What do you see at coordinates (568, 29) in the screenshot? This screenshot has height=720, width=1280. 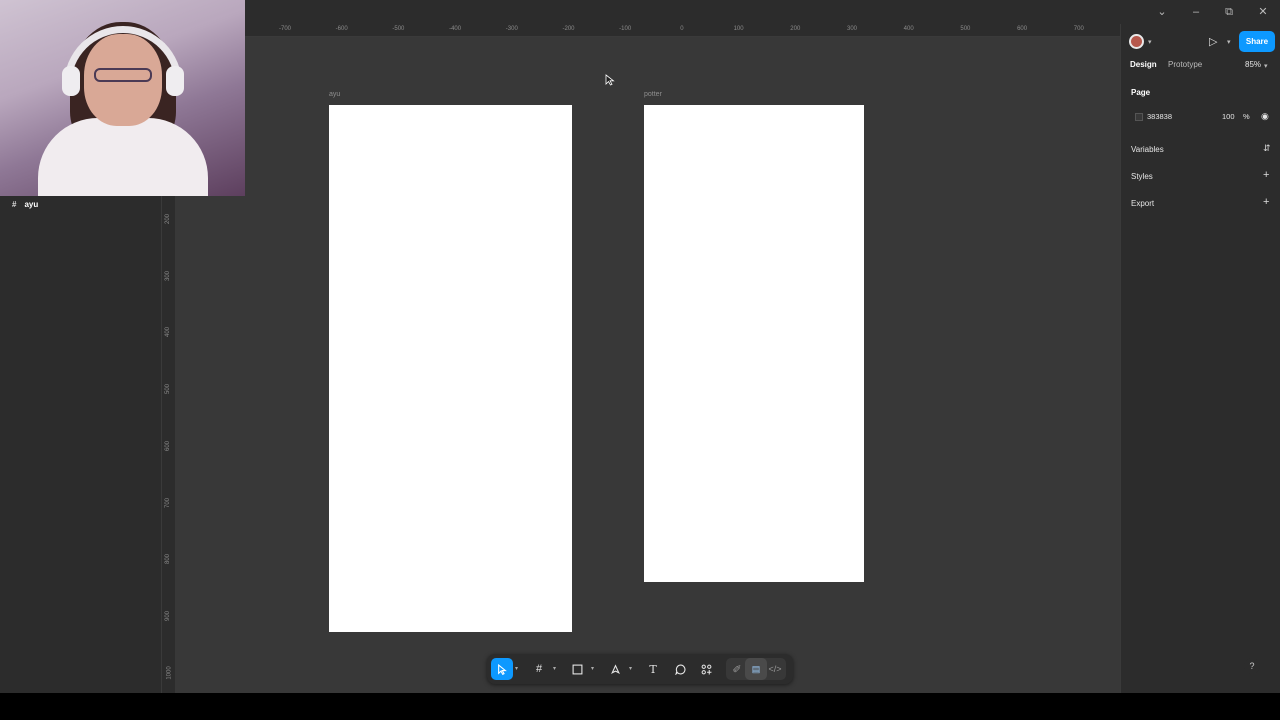 I see `ruler-tick-label: -200` at bounding box center [568, 29].